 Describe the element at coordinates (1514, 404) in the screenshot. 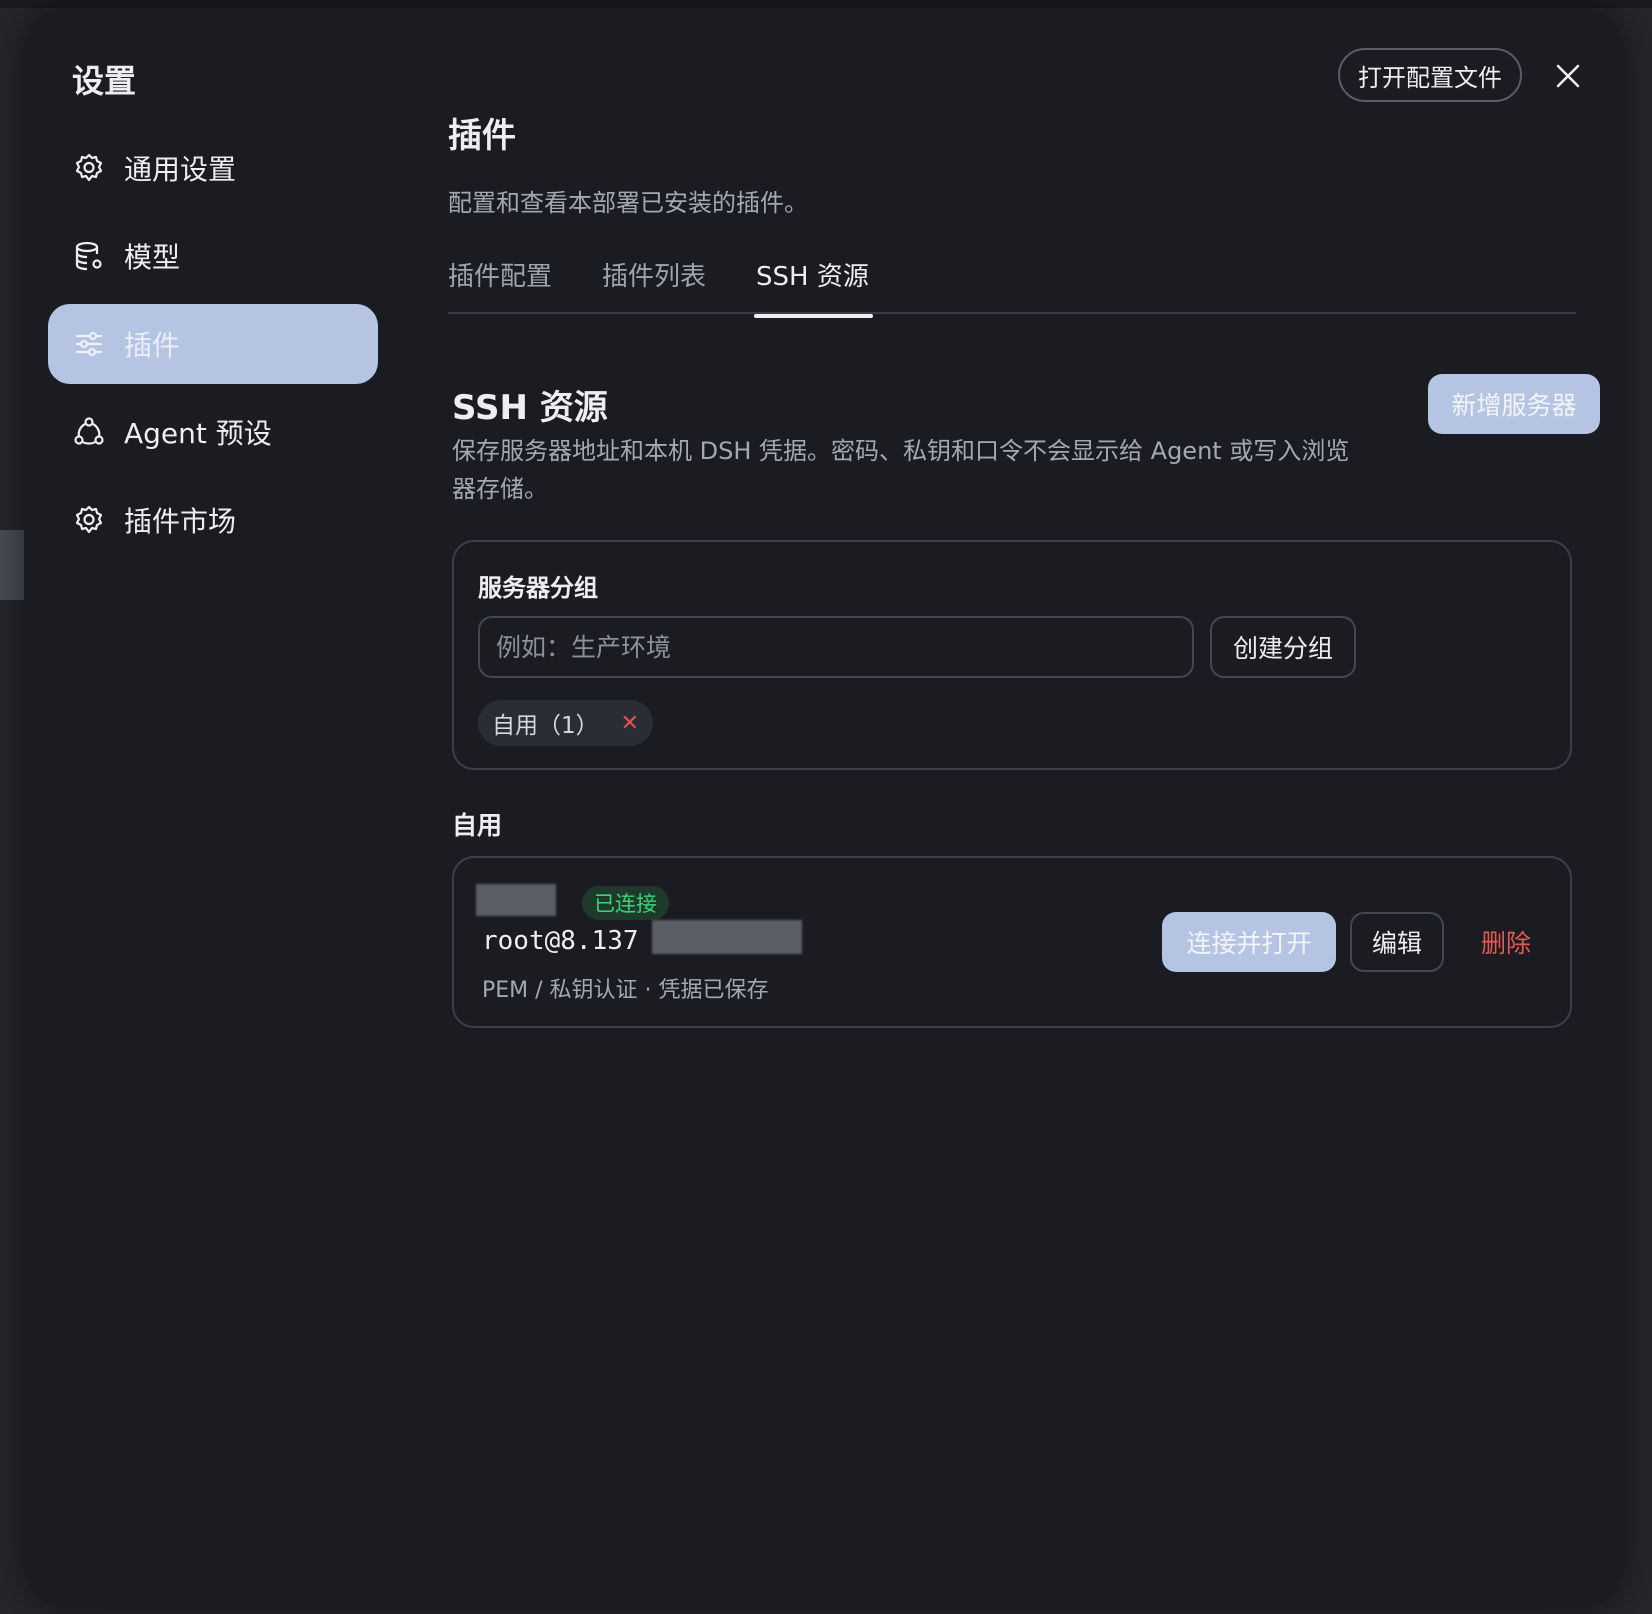

I see `add-server-button: 新增服务器` at that location.